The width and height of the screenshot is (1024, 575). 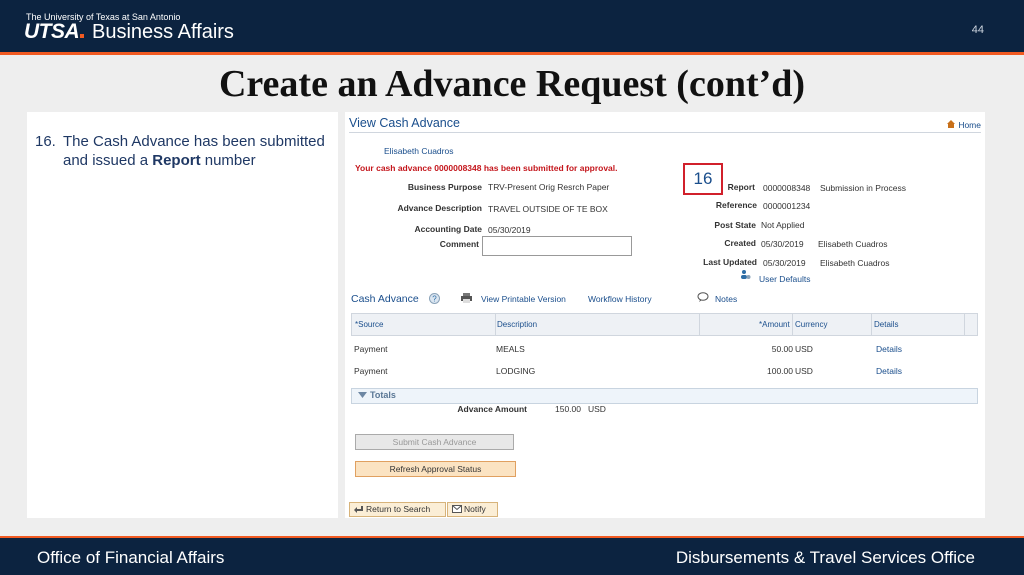 I want to click on created-date: 05/30/2019, so click(x=782, y=244).